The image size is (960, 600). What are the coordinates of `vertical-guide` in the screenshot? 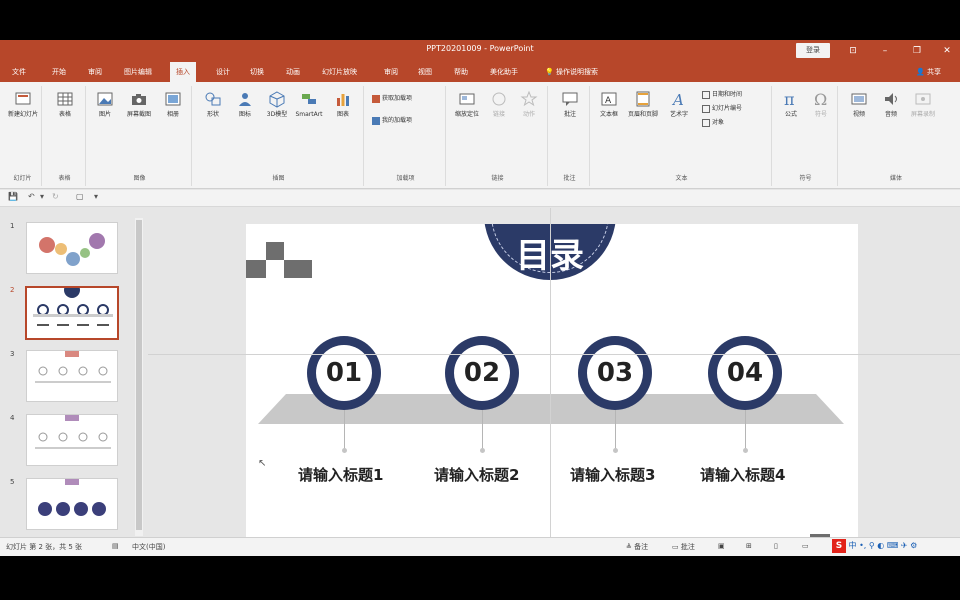 It's located at (550, 376).